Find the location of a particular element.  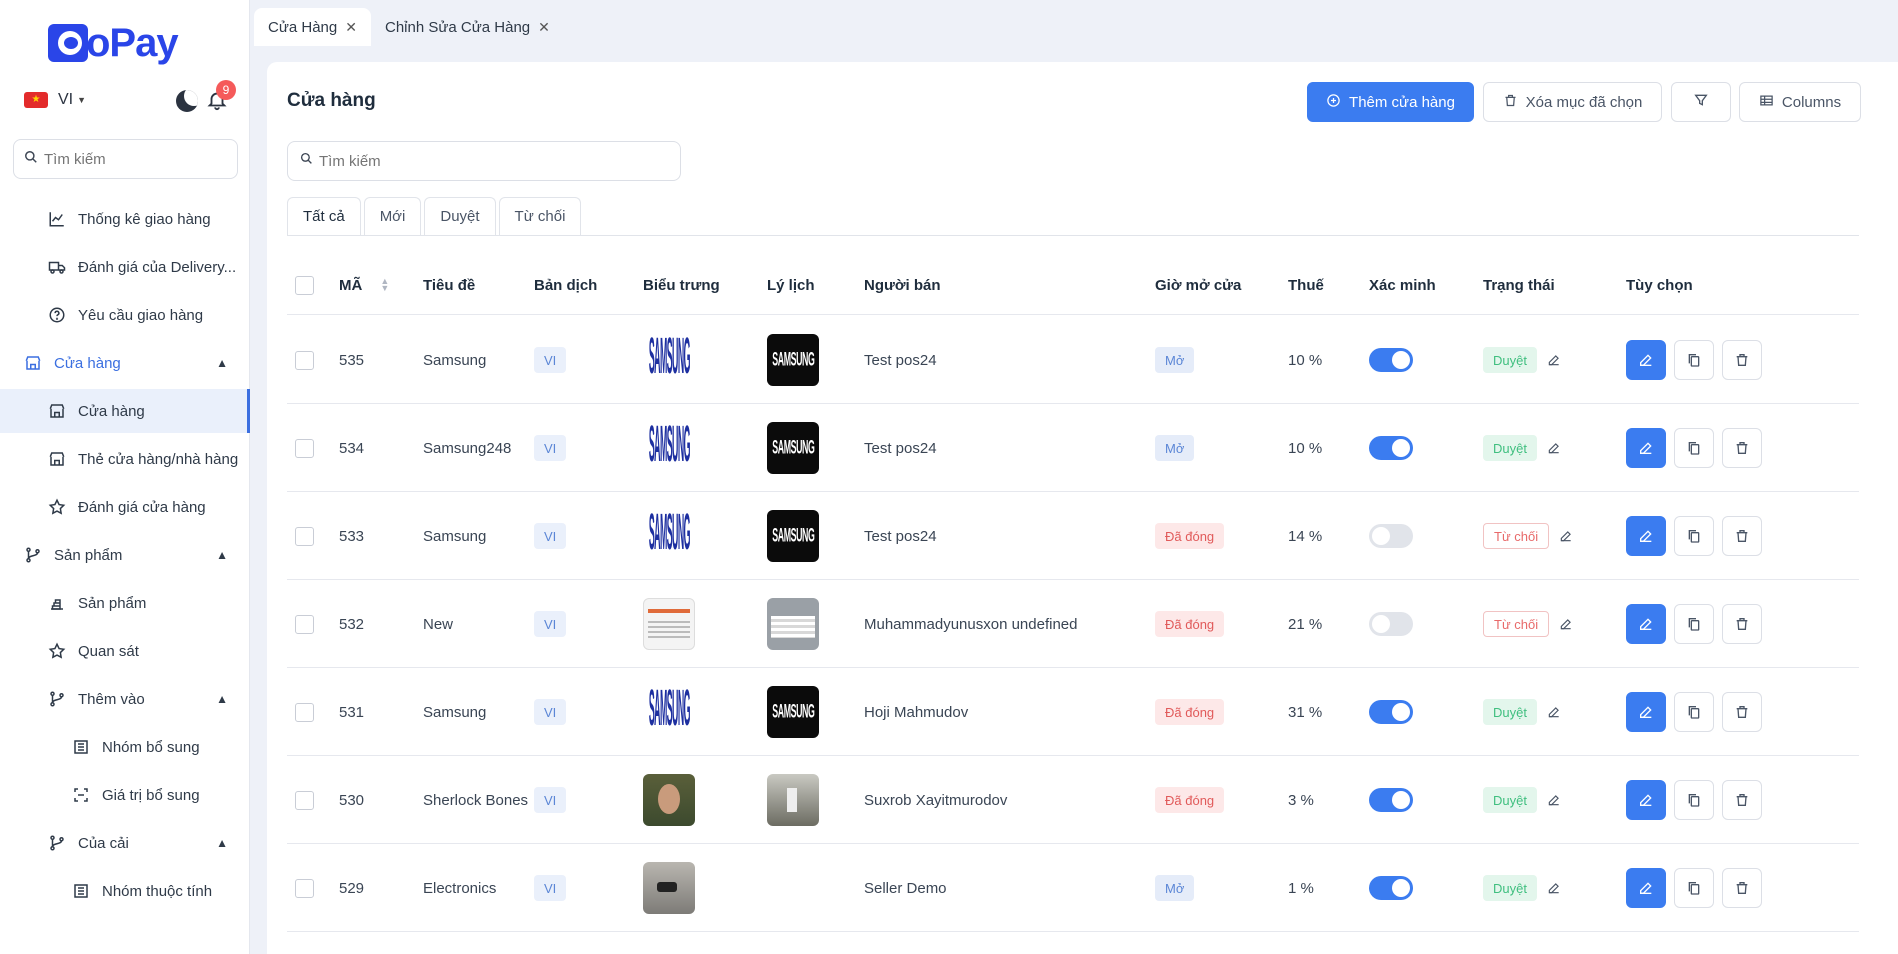

cell-title: Sherlock Bones is located at coordinates (476, 800).